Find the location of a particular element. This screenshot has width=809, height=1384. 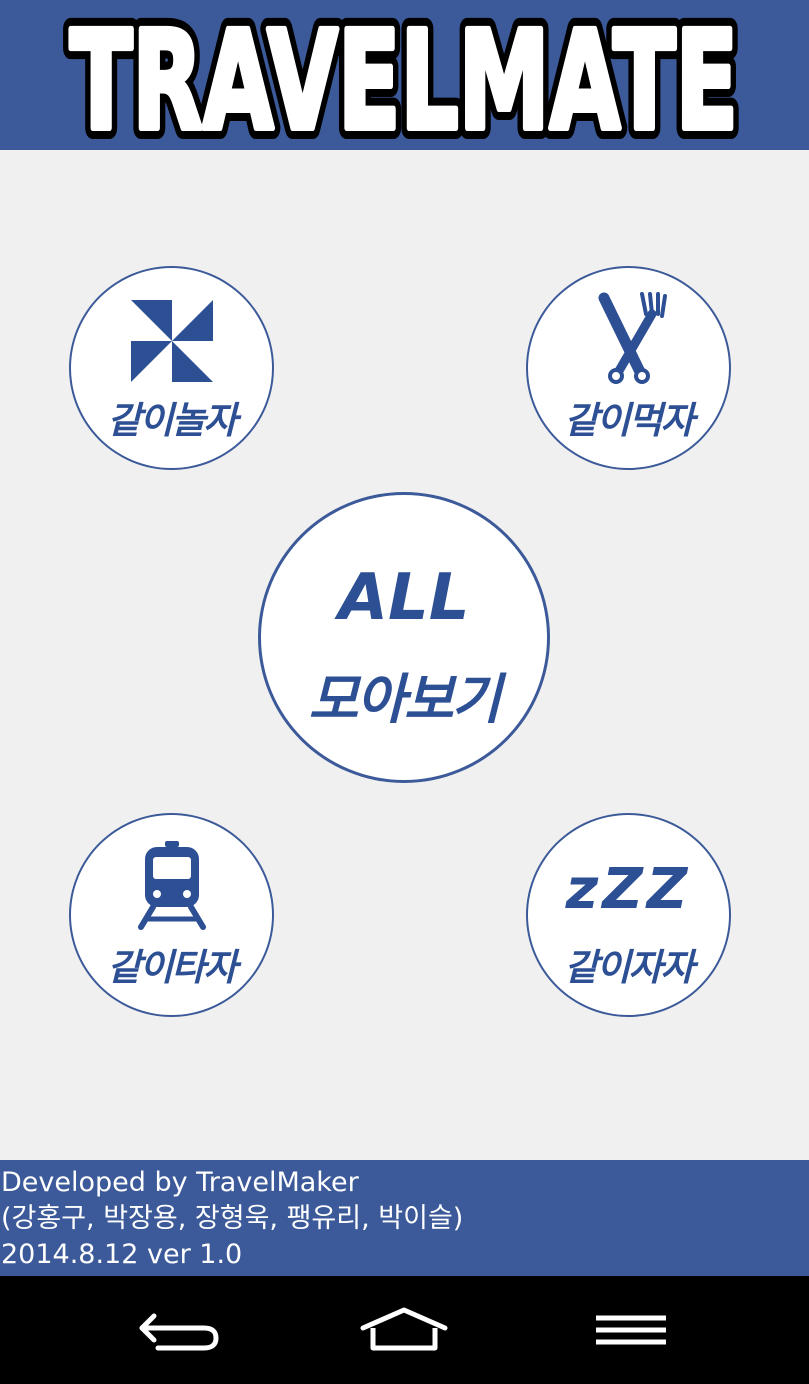

home-icon is located at coordinates (404, 1329).